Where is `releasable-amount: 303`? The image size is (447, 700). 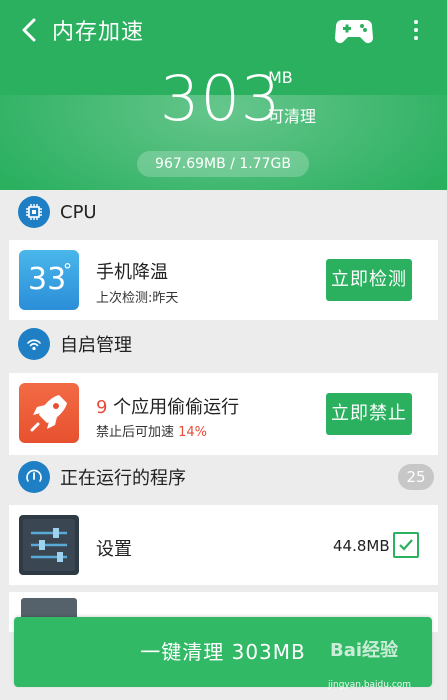
releasable-amount: 303 is located at coordinates (221, 98).